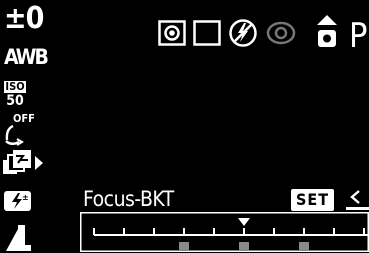  Describe the element at coordinates (18, 238) in the screenshot. I see `image-size-large-icon` at that location.